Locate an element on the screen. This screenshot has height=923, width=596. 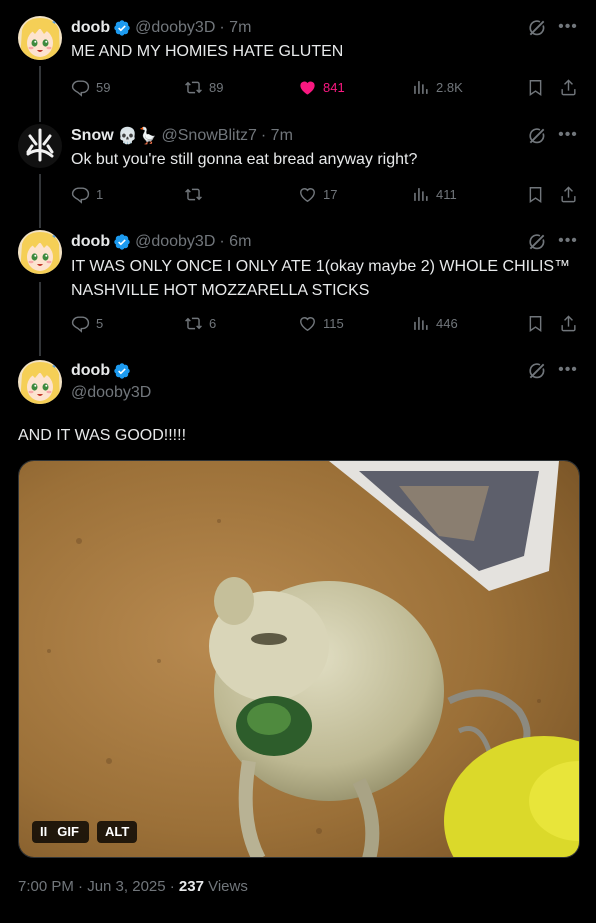
view-count: 446 is located at coordinates (447, 323).